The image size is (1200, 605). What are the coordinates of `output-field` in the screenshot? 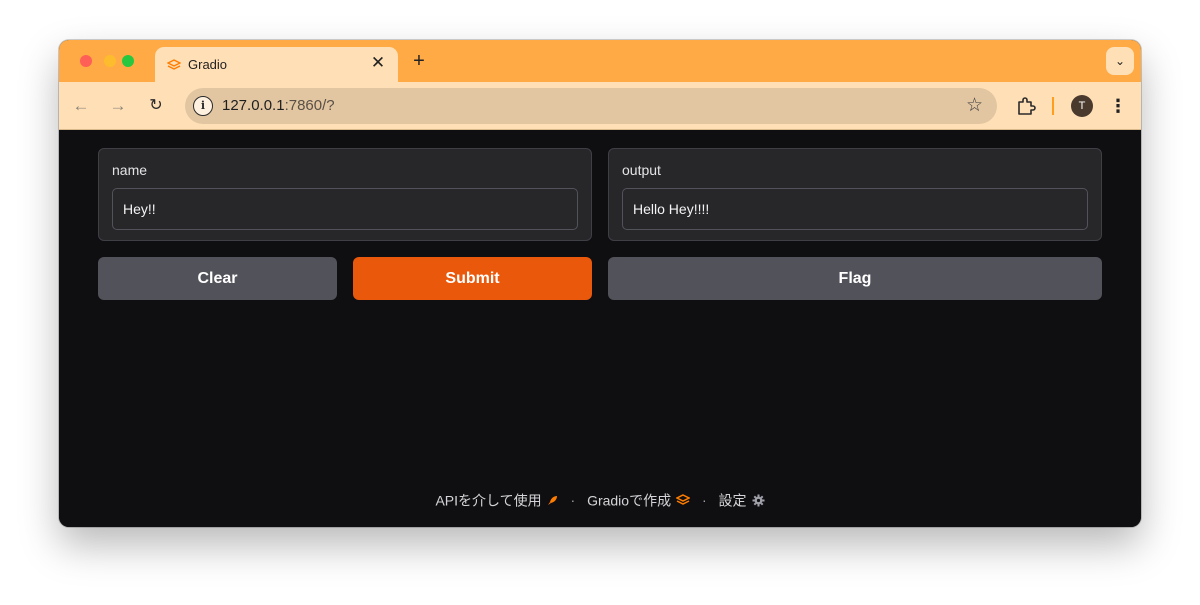 It's located at (855, 209).